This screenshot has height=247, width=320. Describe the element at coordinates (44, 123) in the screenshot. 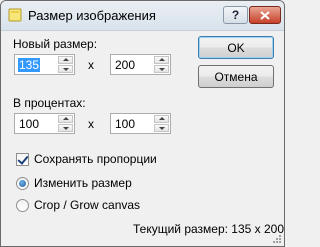

I see `percent-width-spinbox: 100` at that location.